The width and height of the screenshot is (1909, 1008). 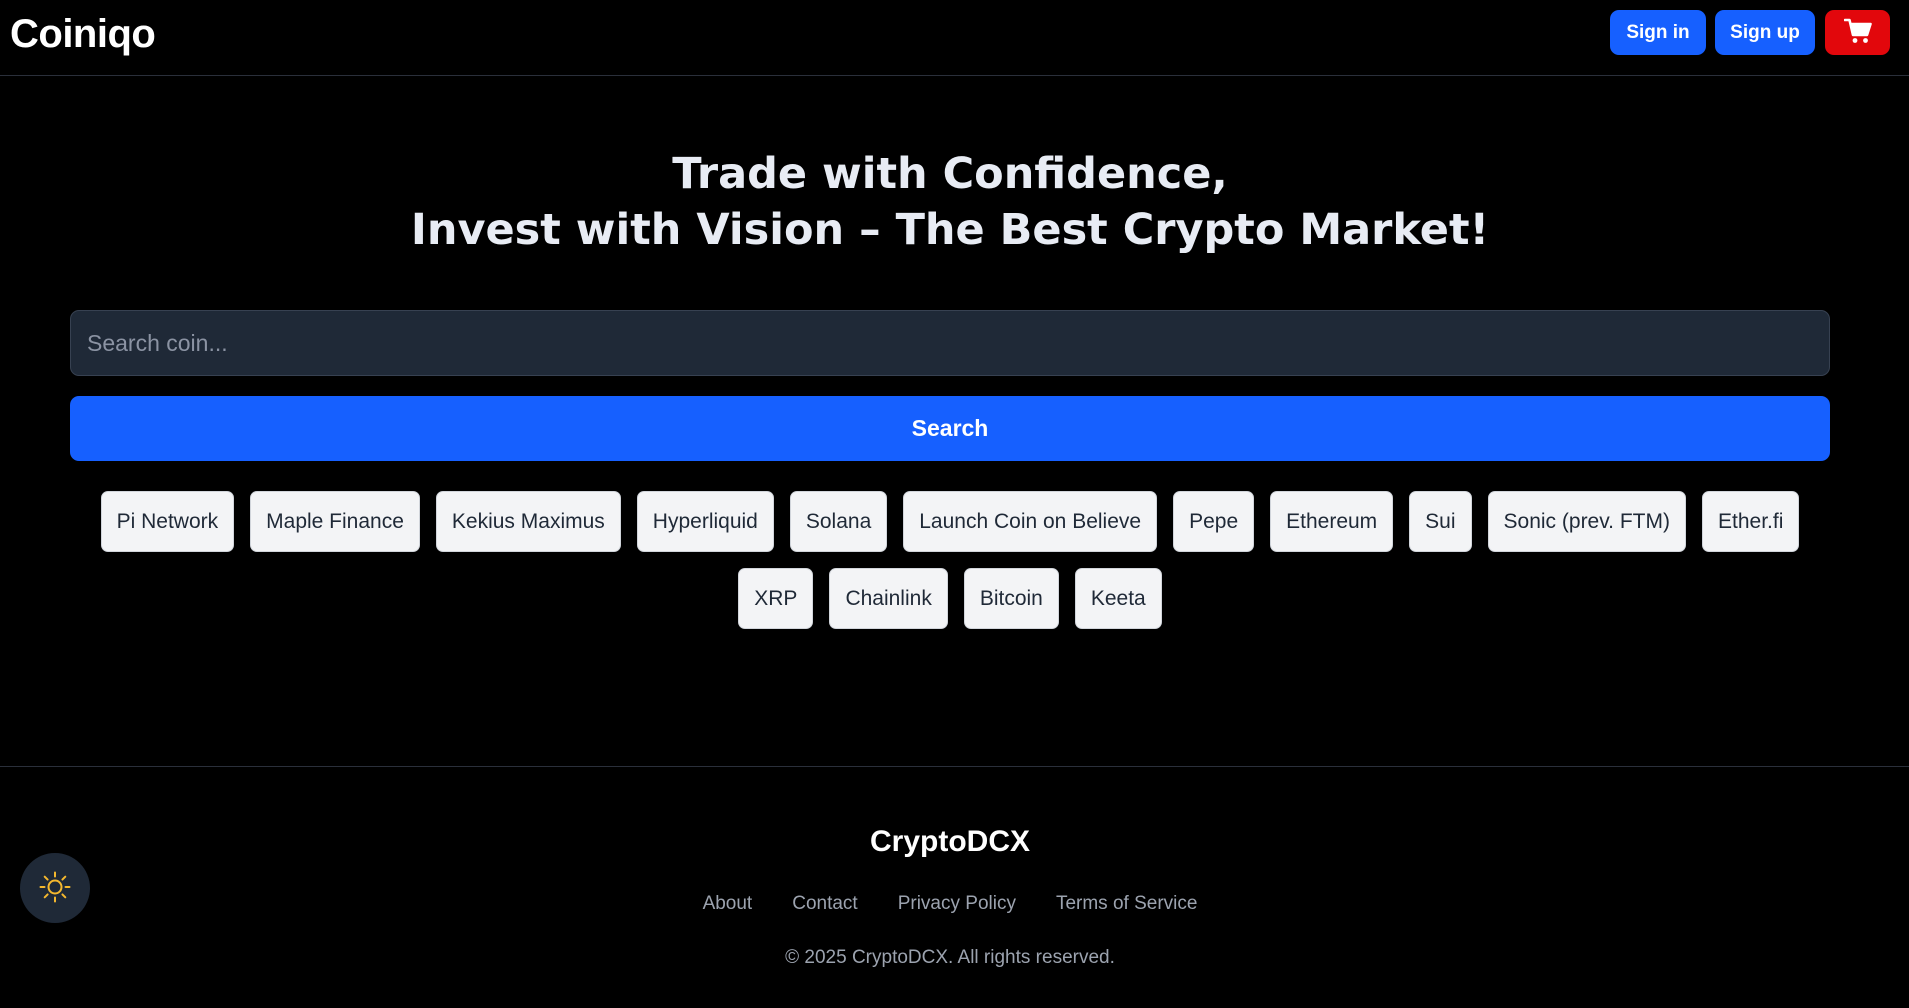 I want to click on coin-chip: Hyperliquid, so click(x=705, y=521).